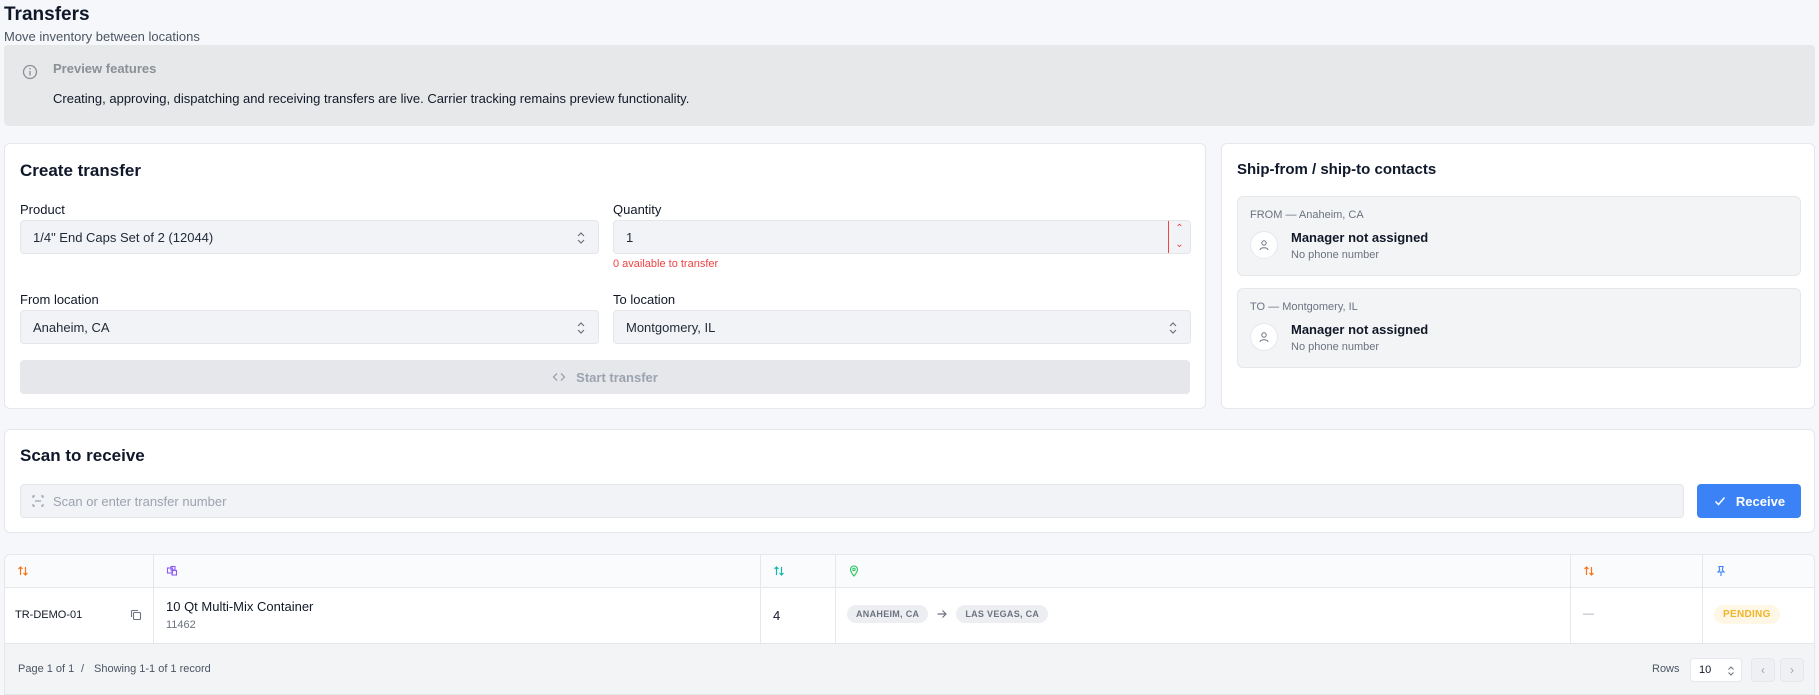 This screenshot has width=1819, height=695. Describe the element at coordinates (888, 614) in the screenshot. I see `route-from-pill: ANAHEIM, CA` at that location.